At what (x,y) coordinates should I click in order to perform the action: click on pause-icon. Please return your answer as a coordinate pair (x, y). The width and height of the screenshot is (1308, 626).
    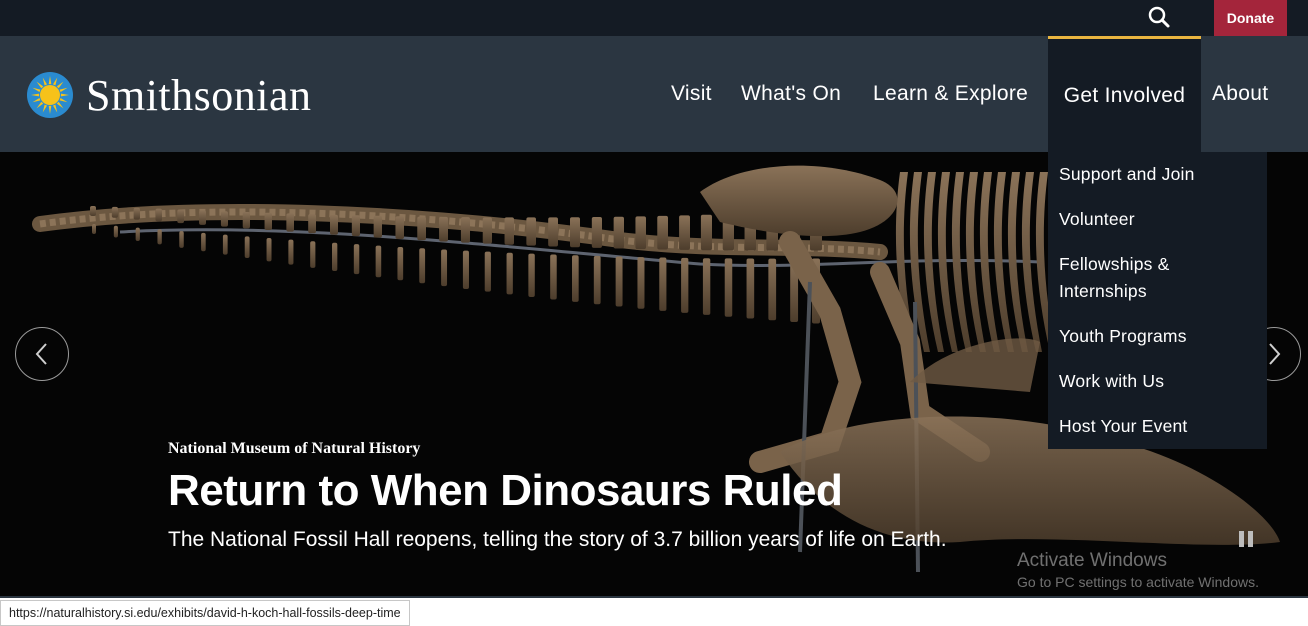
    Looking at the image, I should click on (1246, 539).